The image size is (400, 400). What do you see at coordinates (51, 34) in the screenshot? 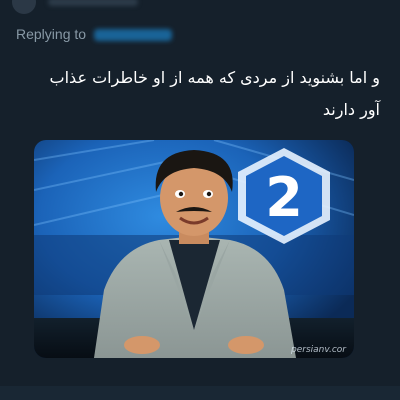
I see `replying-to-label: Replying to` at bounding box center [51, 34].